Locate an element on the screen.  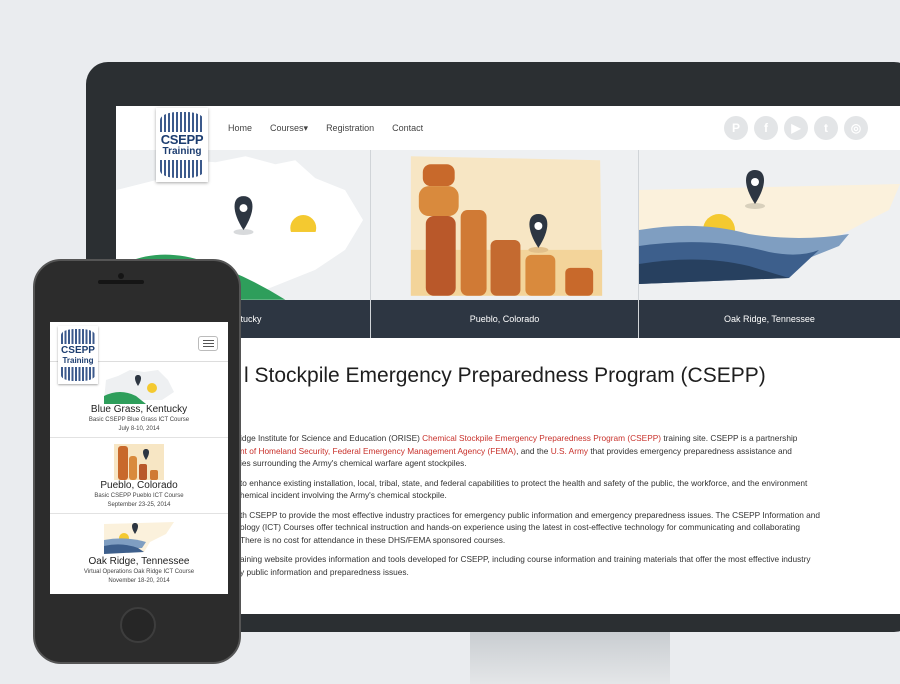
colorado-thumbnail is located at coordinates (139, 462).